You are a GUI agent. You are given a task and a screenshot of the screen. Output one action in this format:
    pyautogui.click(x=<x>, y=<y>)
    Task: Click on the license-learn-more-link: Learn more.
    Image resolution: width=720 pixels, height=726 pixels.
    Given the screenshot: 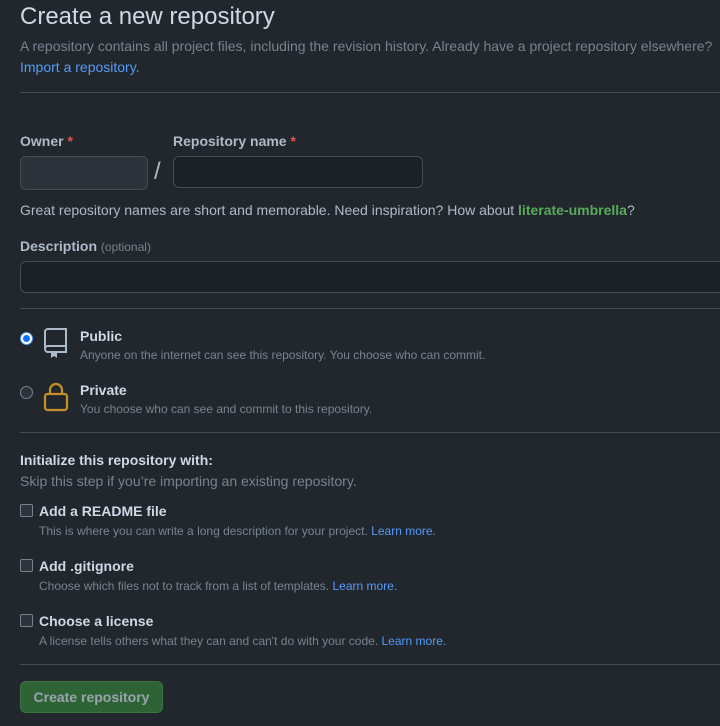 What is the action you would take?
    pyautogui.click(x=414, y=641)
    